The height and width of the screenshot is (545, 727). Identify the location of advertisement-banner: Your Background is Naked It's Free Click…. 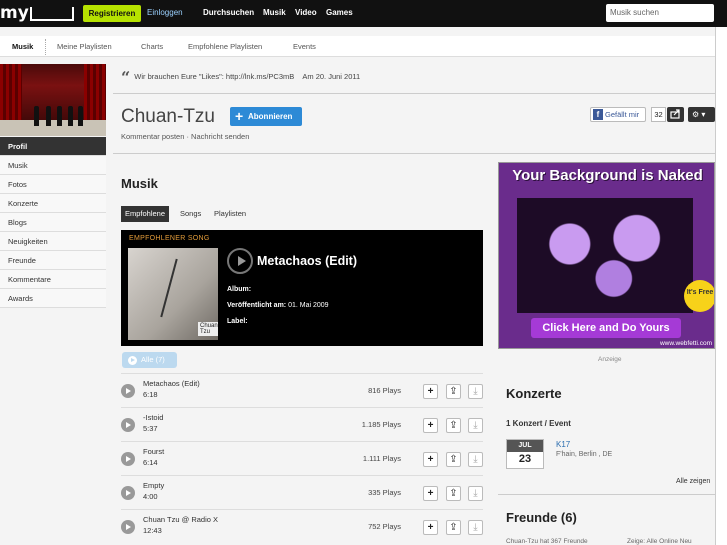
(606, 255).